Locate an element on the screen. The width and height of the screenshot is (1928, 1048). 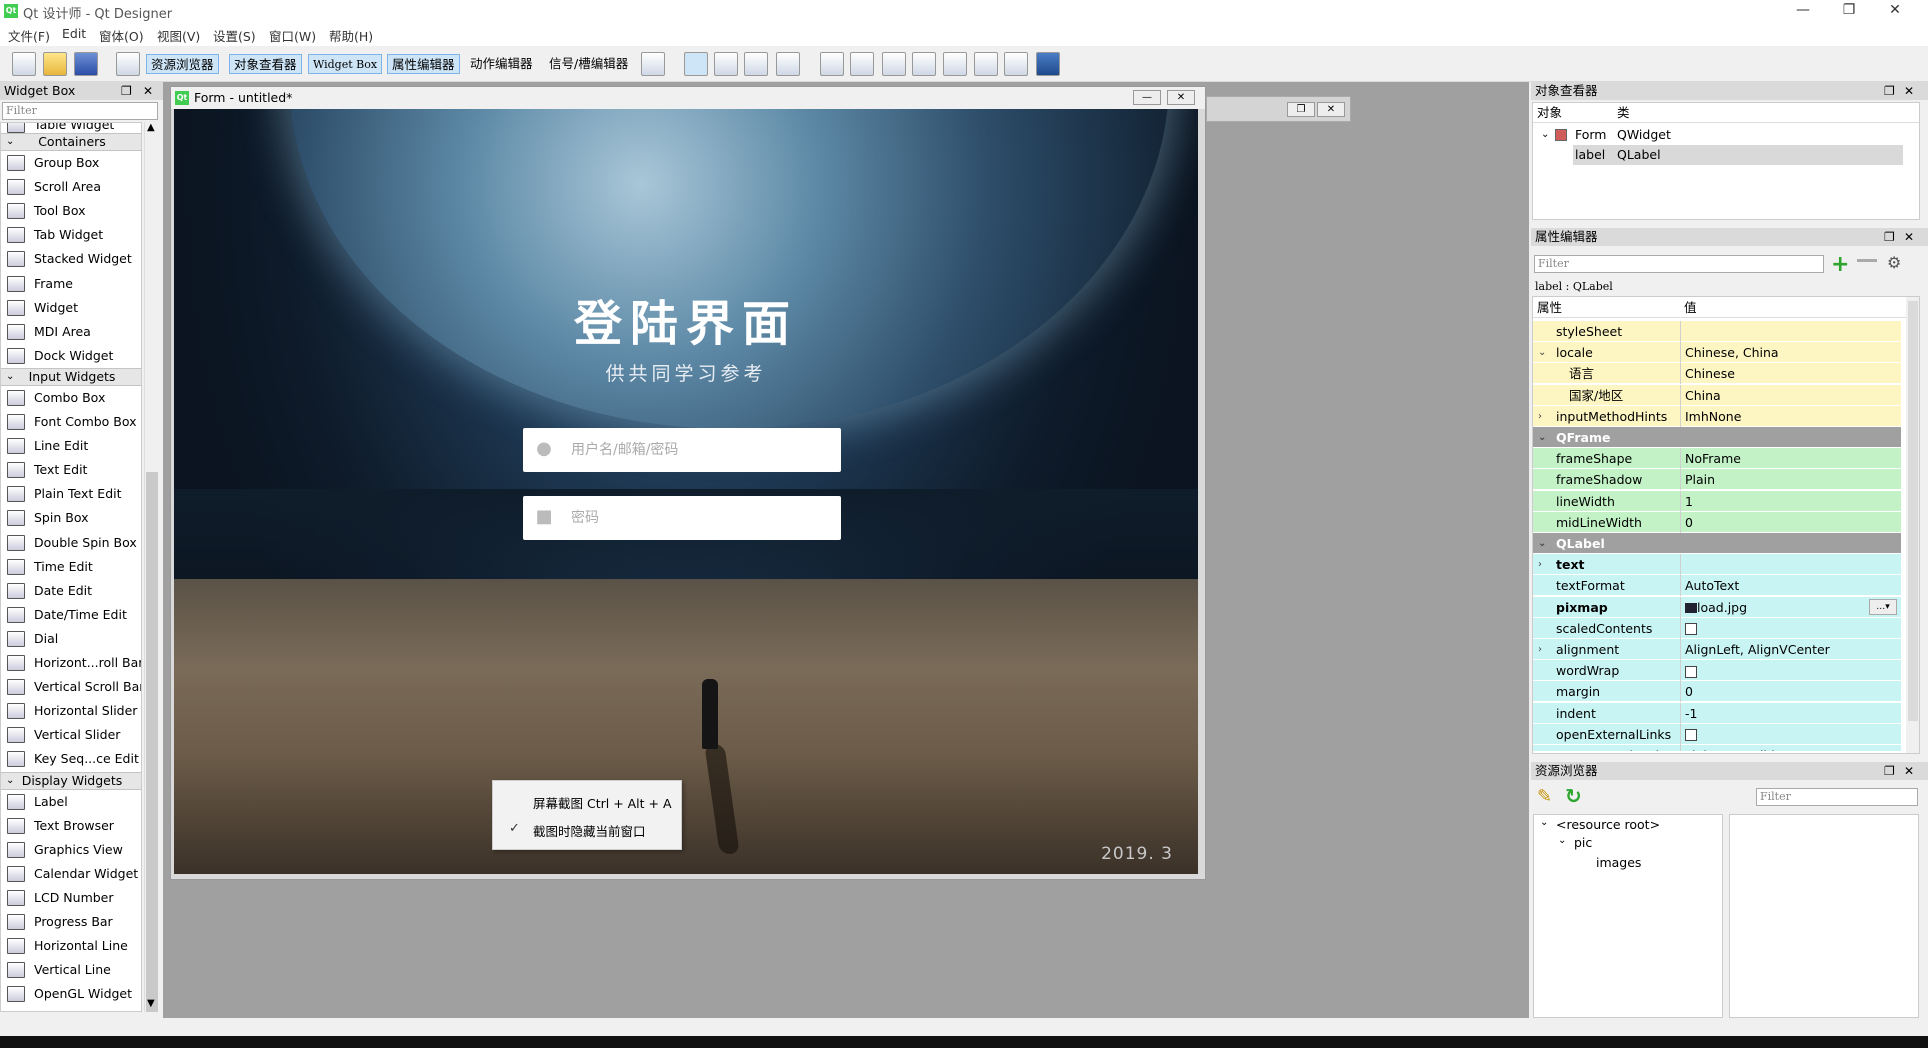
property-row: wordWrap is located at coordinates (1717, 671).